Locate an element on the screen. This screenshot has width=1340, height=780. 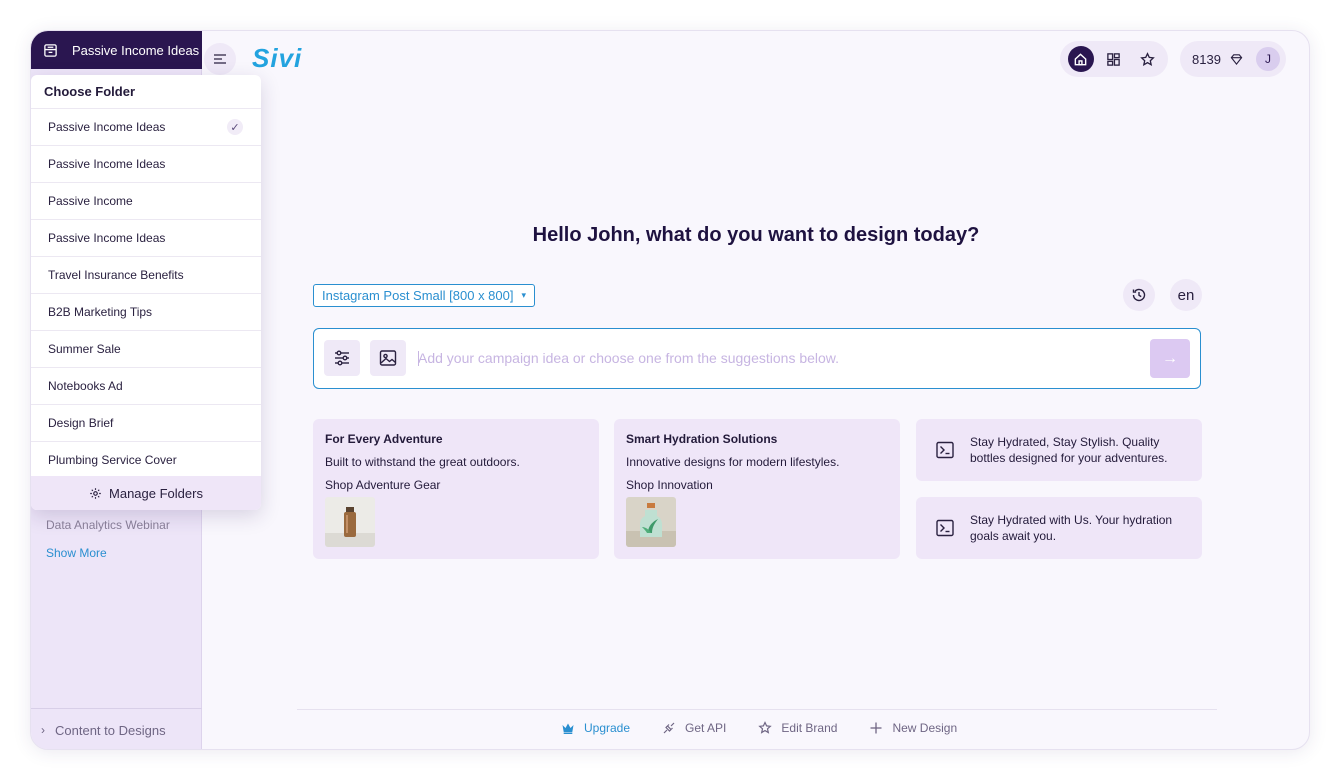
upgrade-link: Upgrade is located at coordinates (595, 728).